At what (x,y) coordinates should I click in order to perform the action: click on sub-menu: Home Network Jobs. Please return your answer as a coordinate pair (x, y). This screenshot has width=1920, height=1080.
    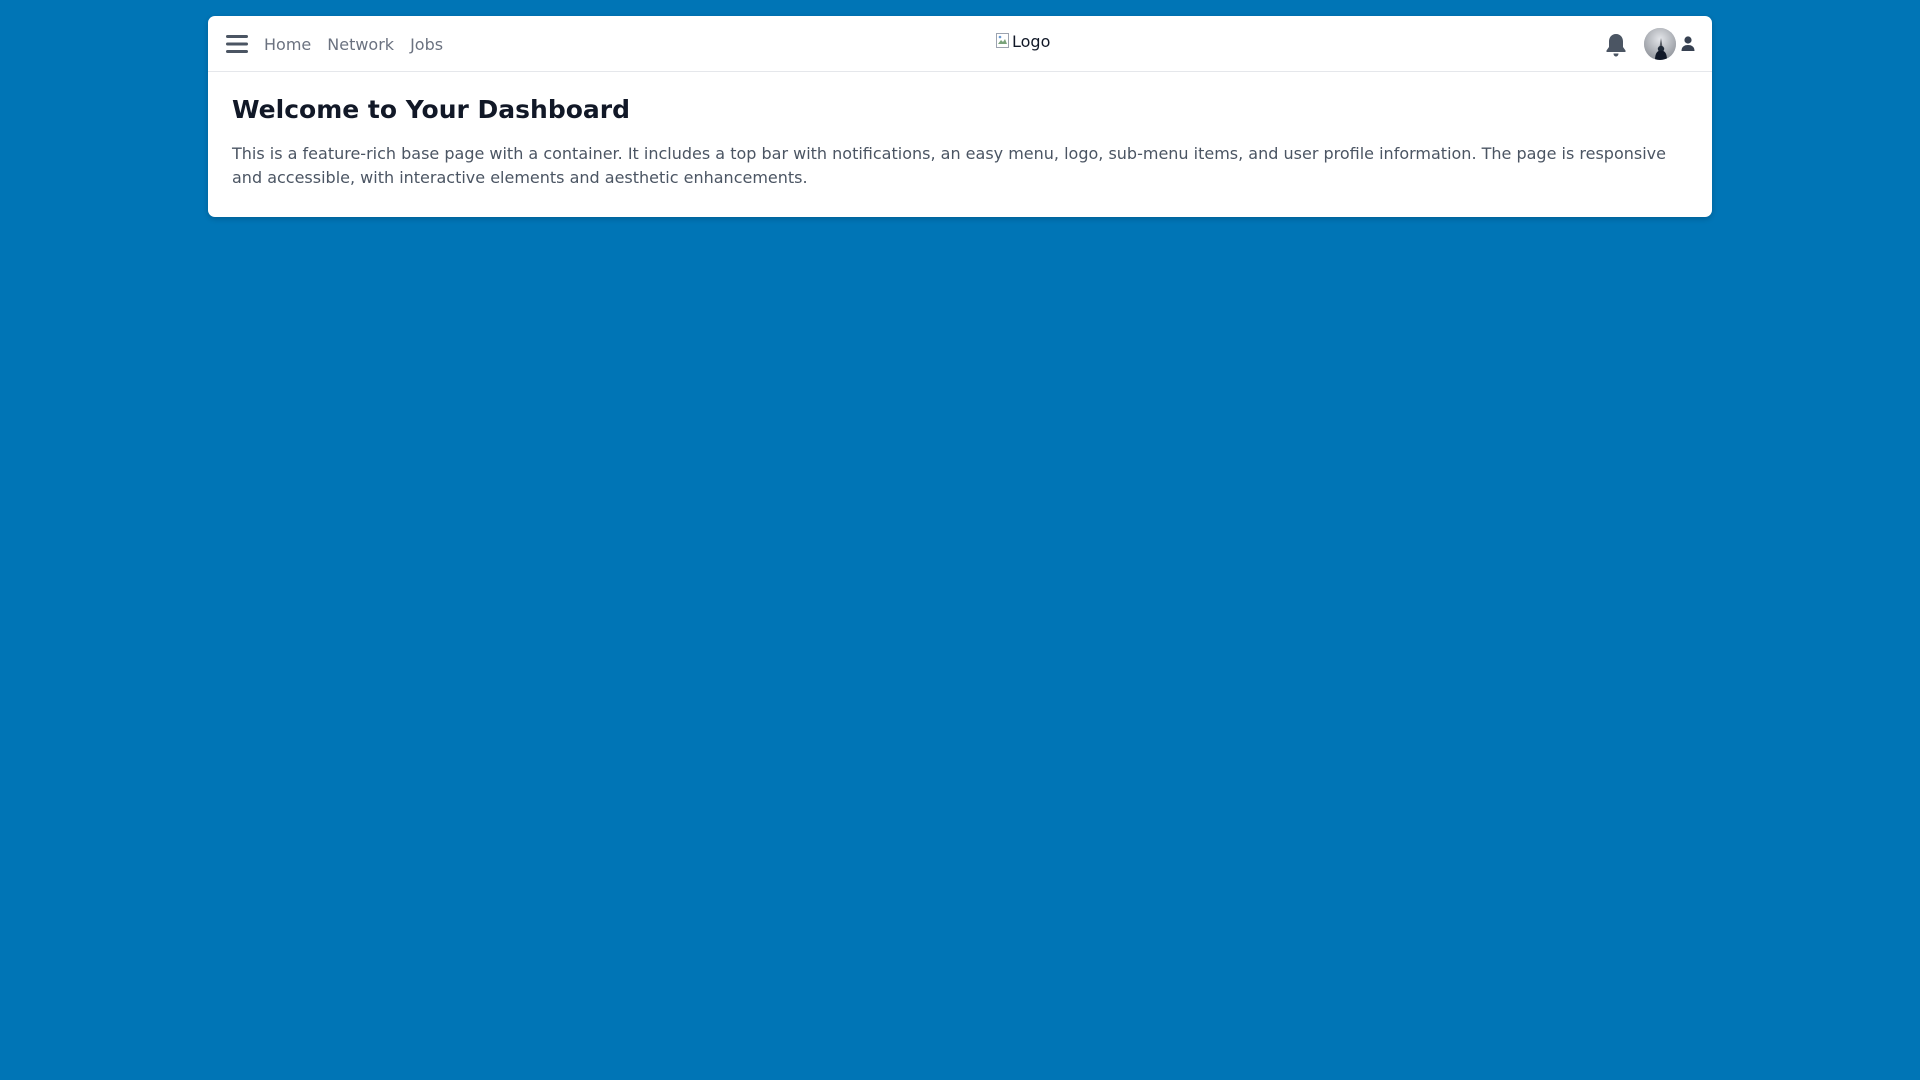
    Looking at the image, I should click on (353, 44).